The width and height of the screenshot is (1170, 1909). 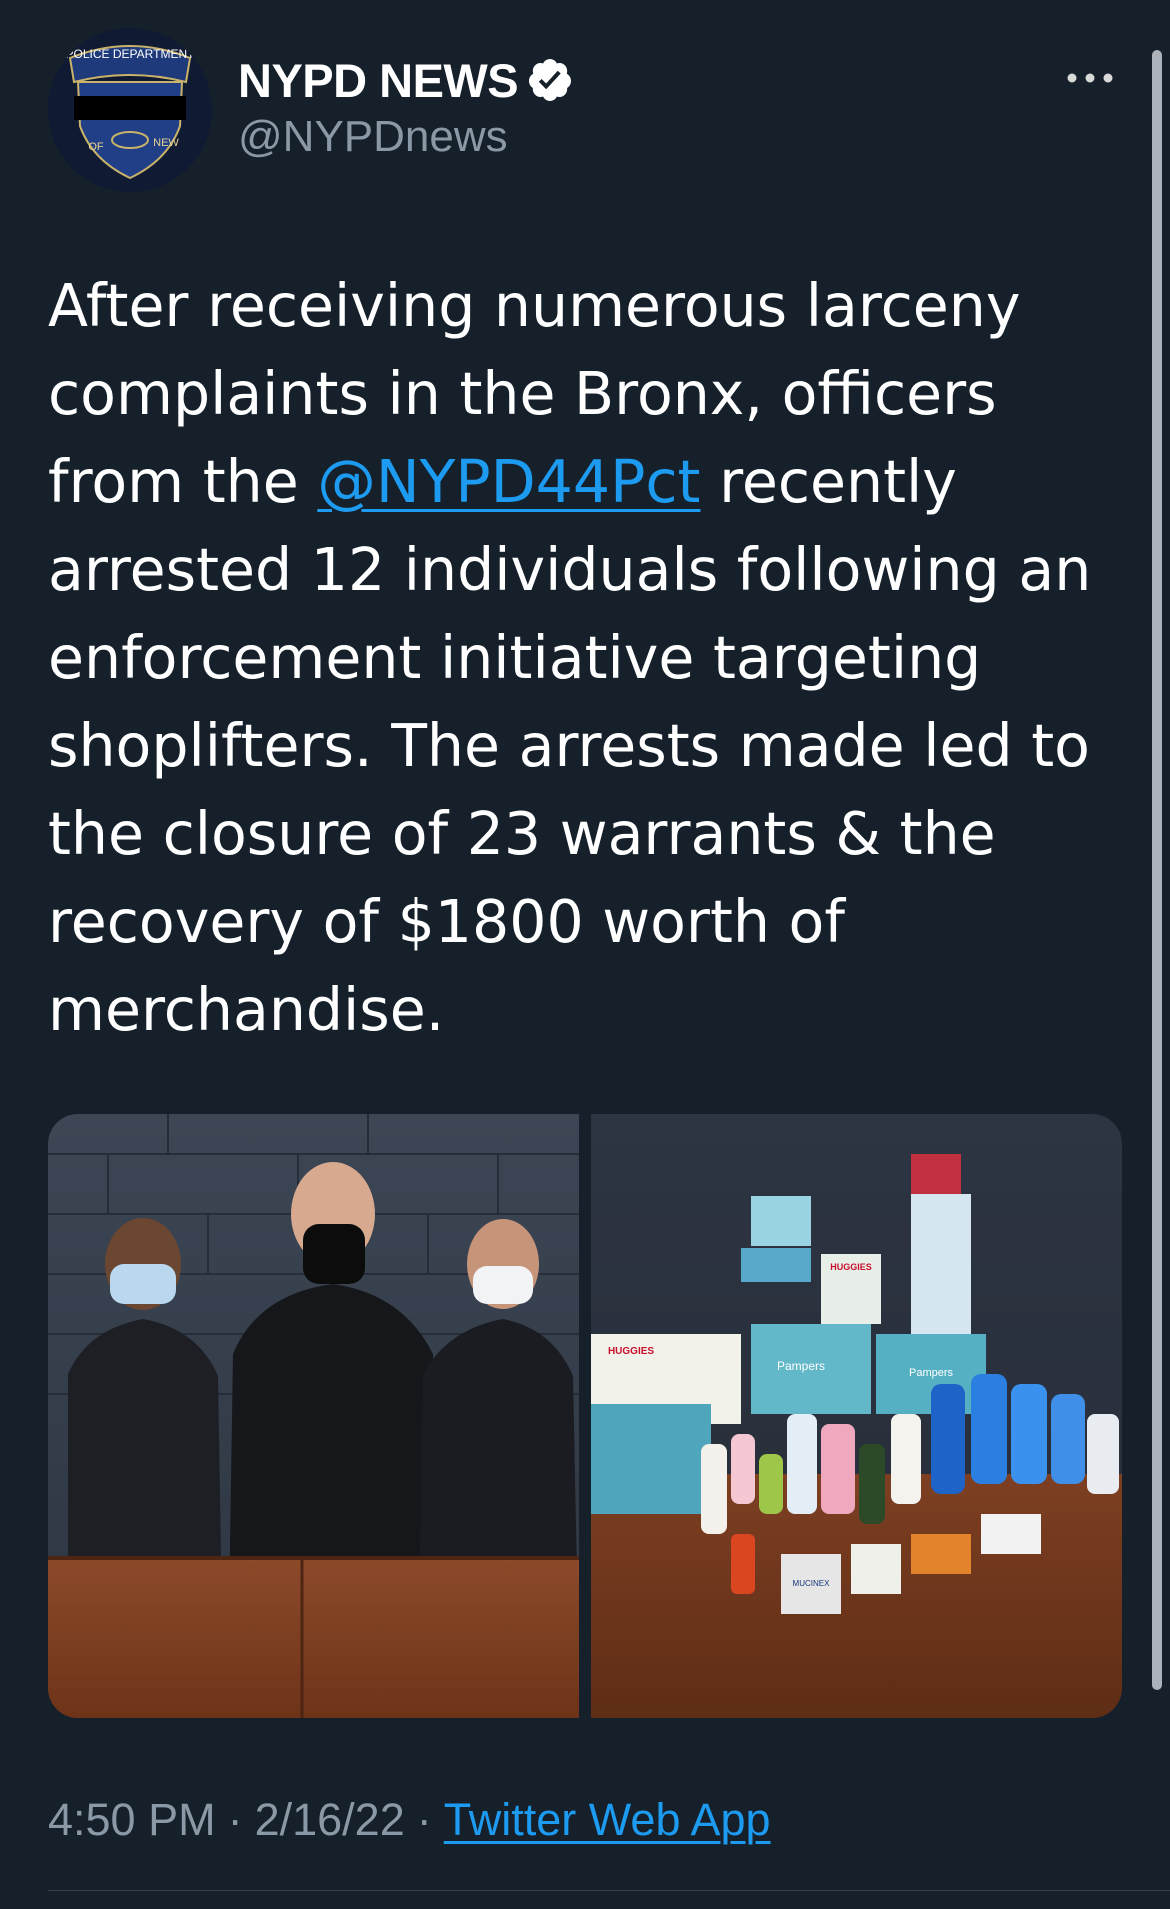 I want to click on mucinex-label: MUCINEX, so click(x=812, y=1583).